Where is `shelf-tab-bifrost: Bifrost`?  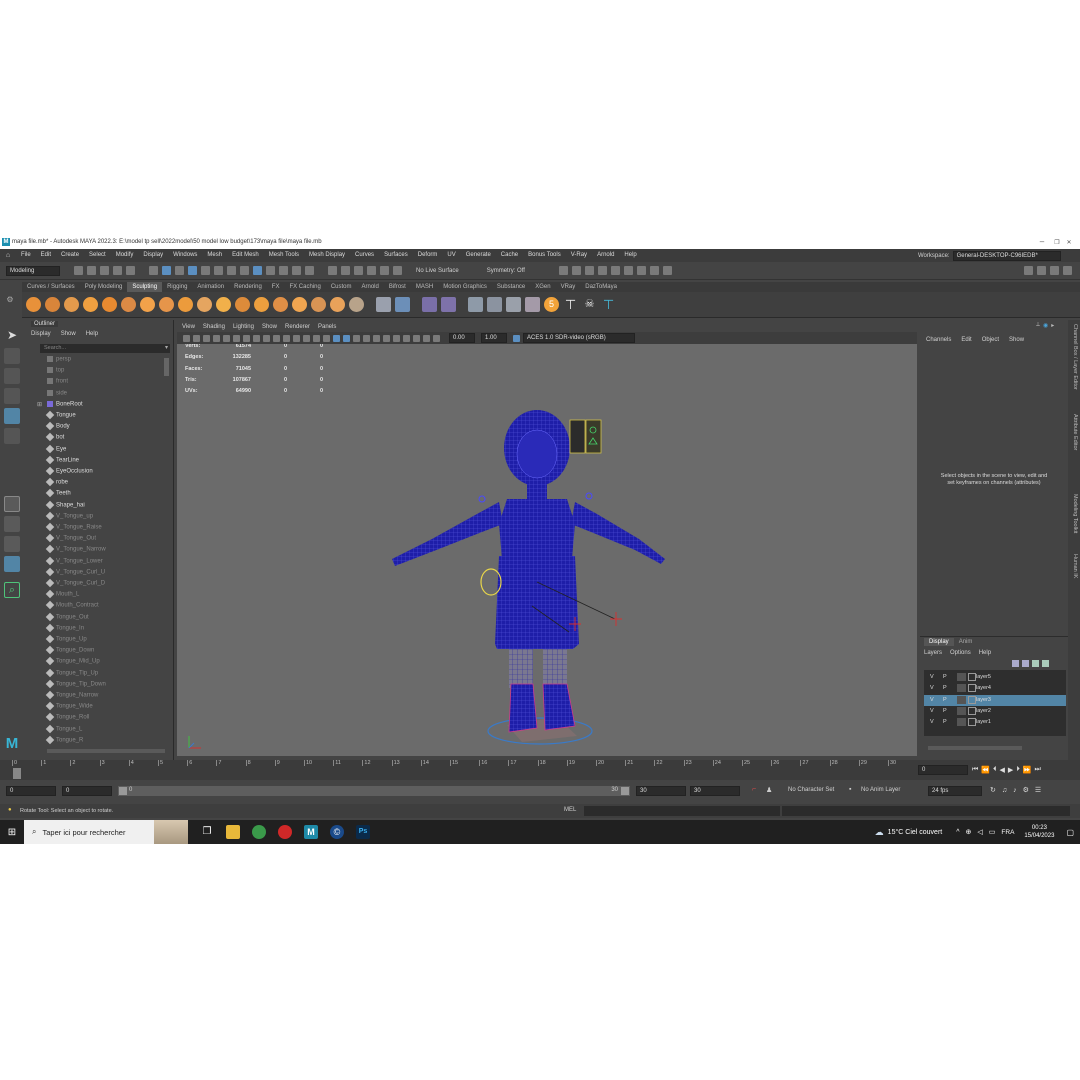
shelf-tab-bifrost: Bifrost is located at coordinates (397, 287).